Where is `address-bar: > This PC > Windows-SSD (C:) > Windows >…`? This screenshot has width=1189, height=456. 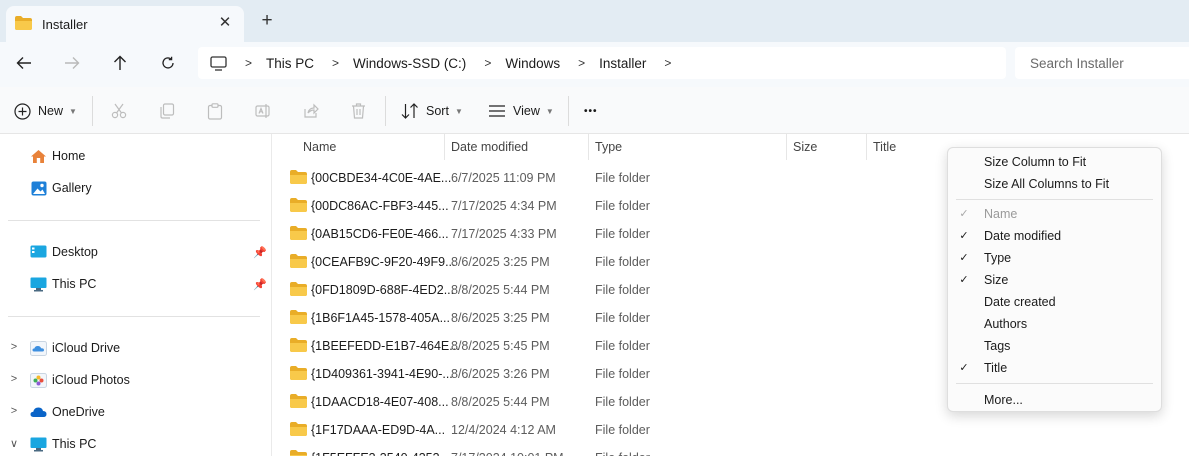 address-bar: > This PC > Windows-SSD (C:) > Windows >… is located at coordinates (602, 63).